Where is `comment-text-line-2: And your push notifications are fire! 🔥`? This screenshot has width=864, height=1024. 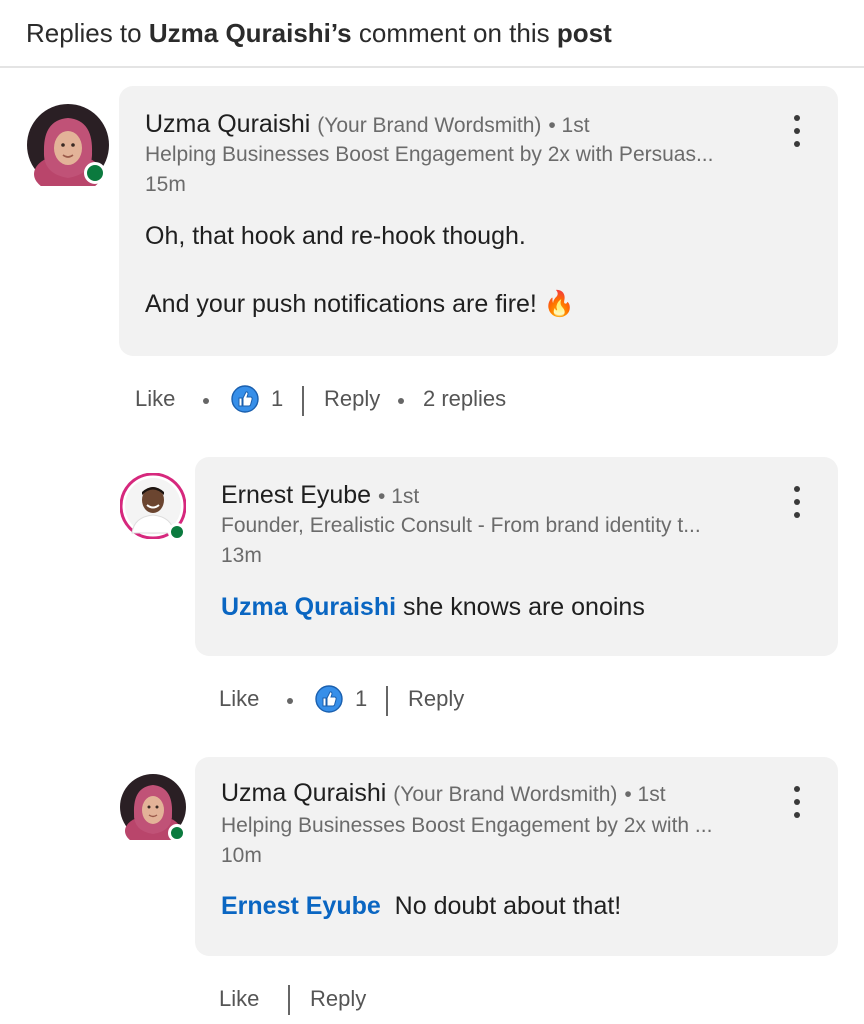 comment-text-line-2: And your push notifications are fire! 🔥 is located at coordinates (360, 304).